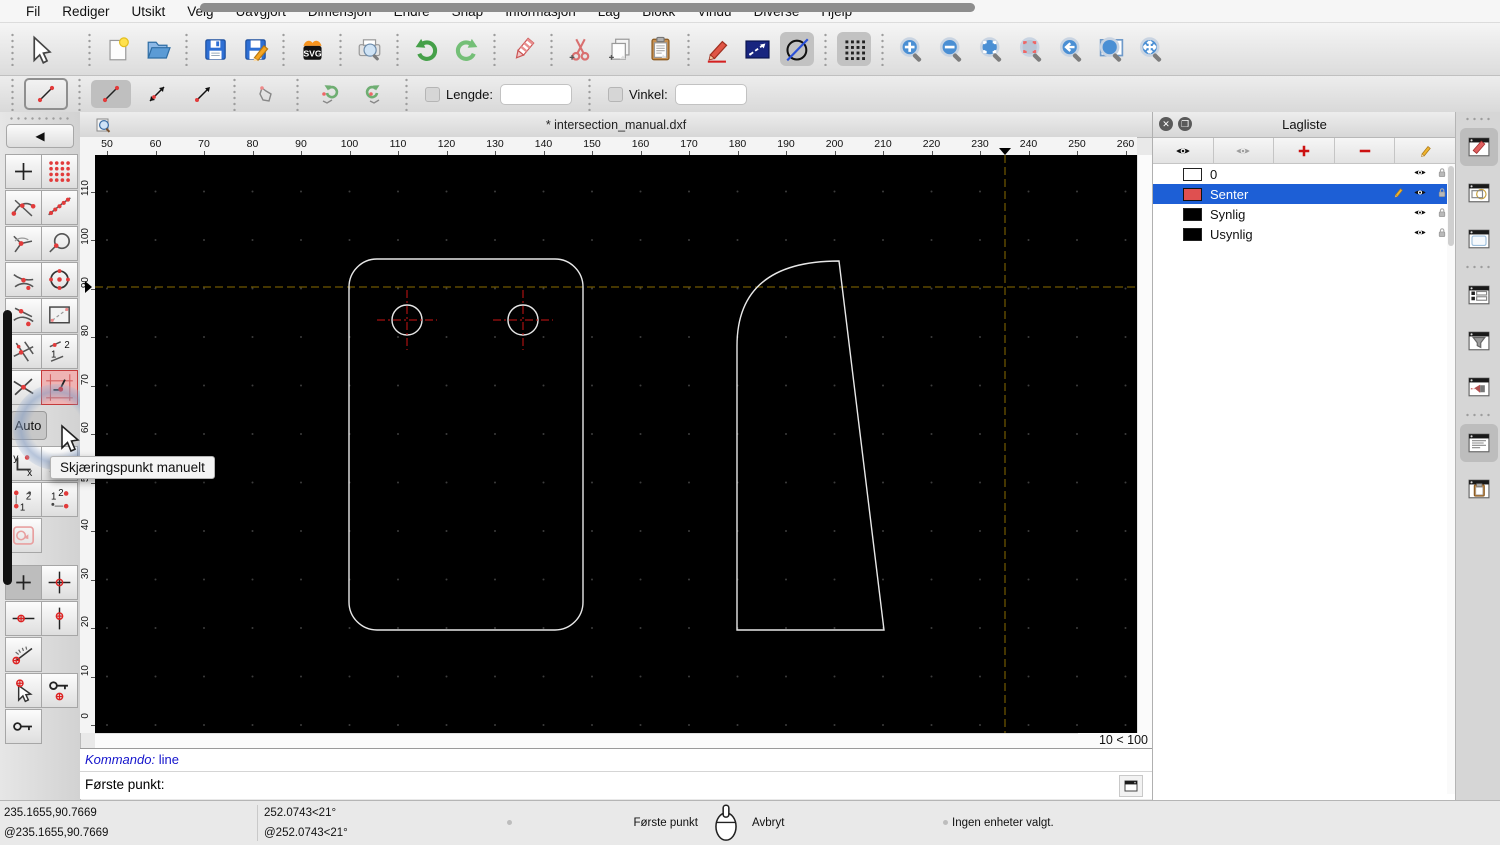  I want to click on circle-slash-button, so click(797, 49).